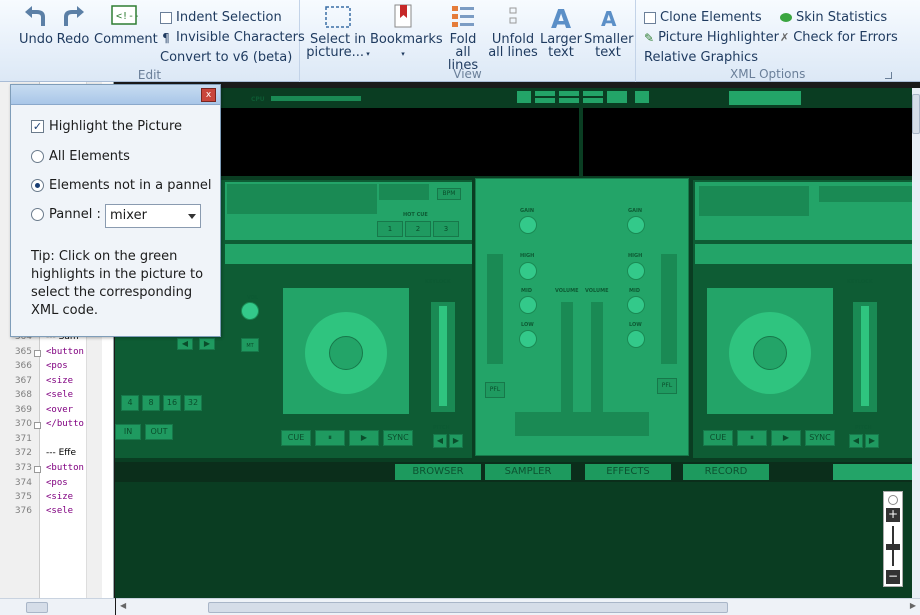 The height and width of the screenshot is (615, 920). I want to click on mixer-volume-fader-right, so click(597, 357).